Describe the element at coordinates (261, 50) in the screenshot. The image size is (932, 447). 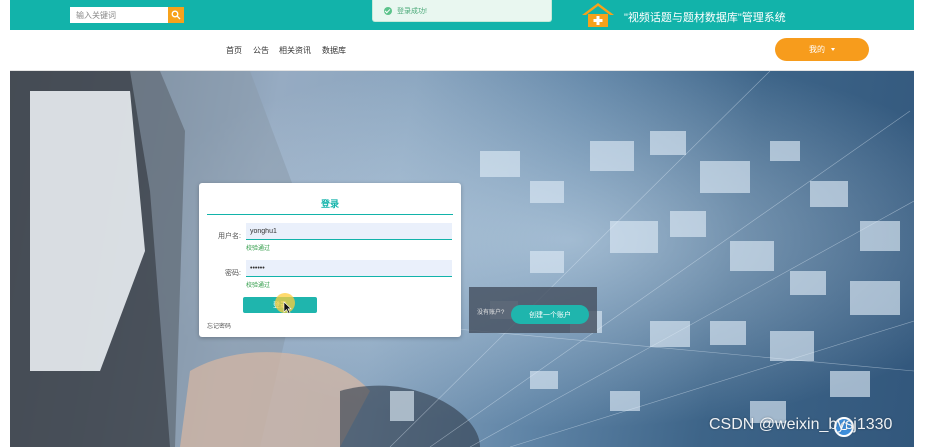
I see `nav-notice: 公告` at that location.